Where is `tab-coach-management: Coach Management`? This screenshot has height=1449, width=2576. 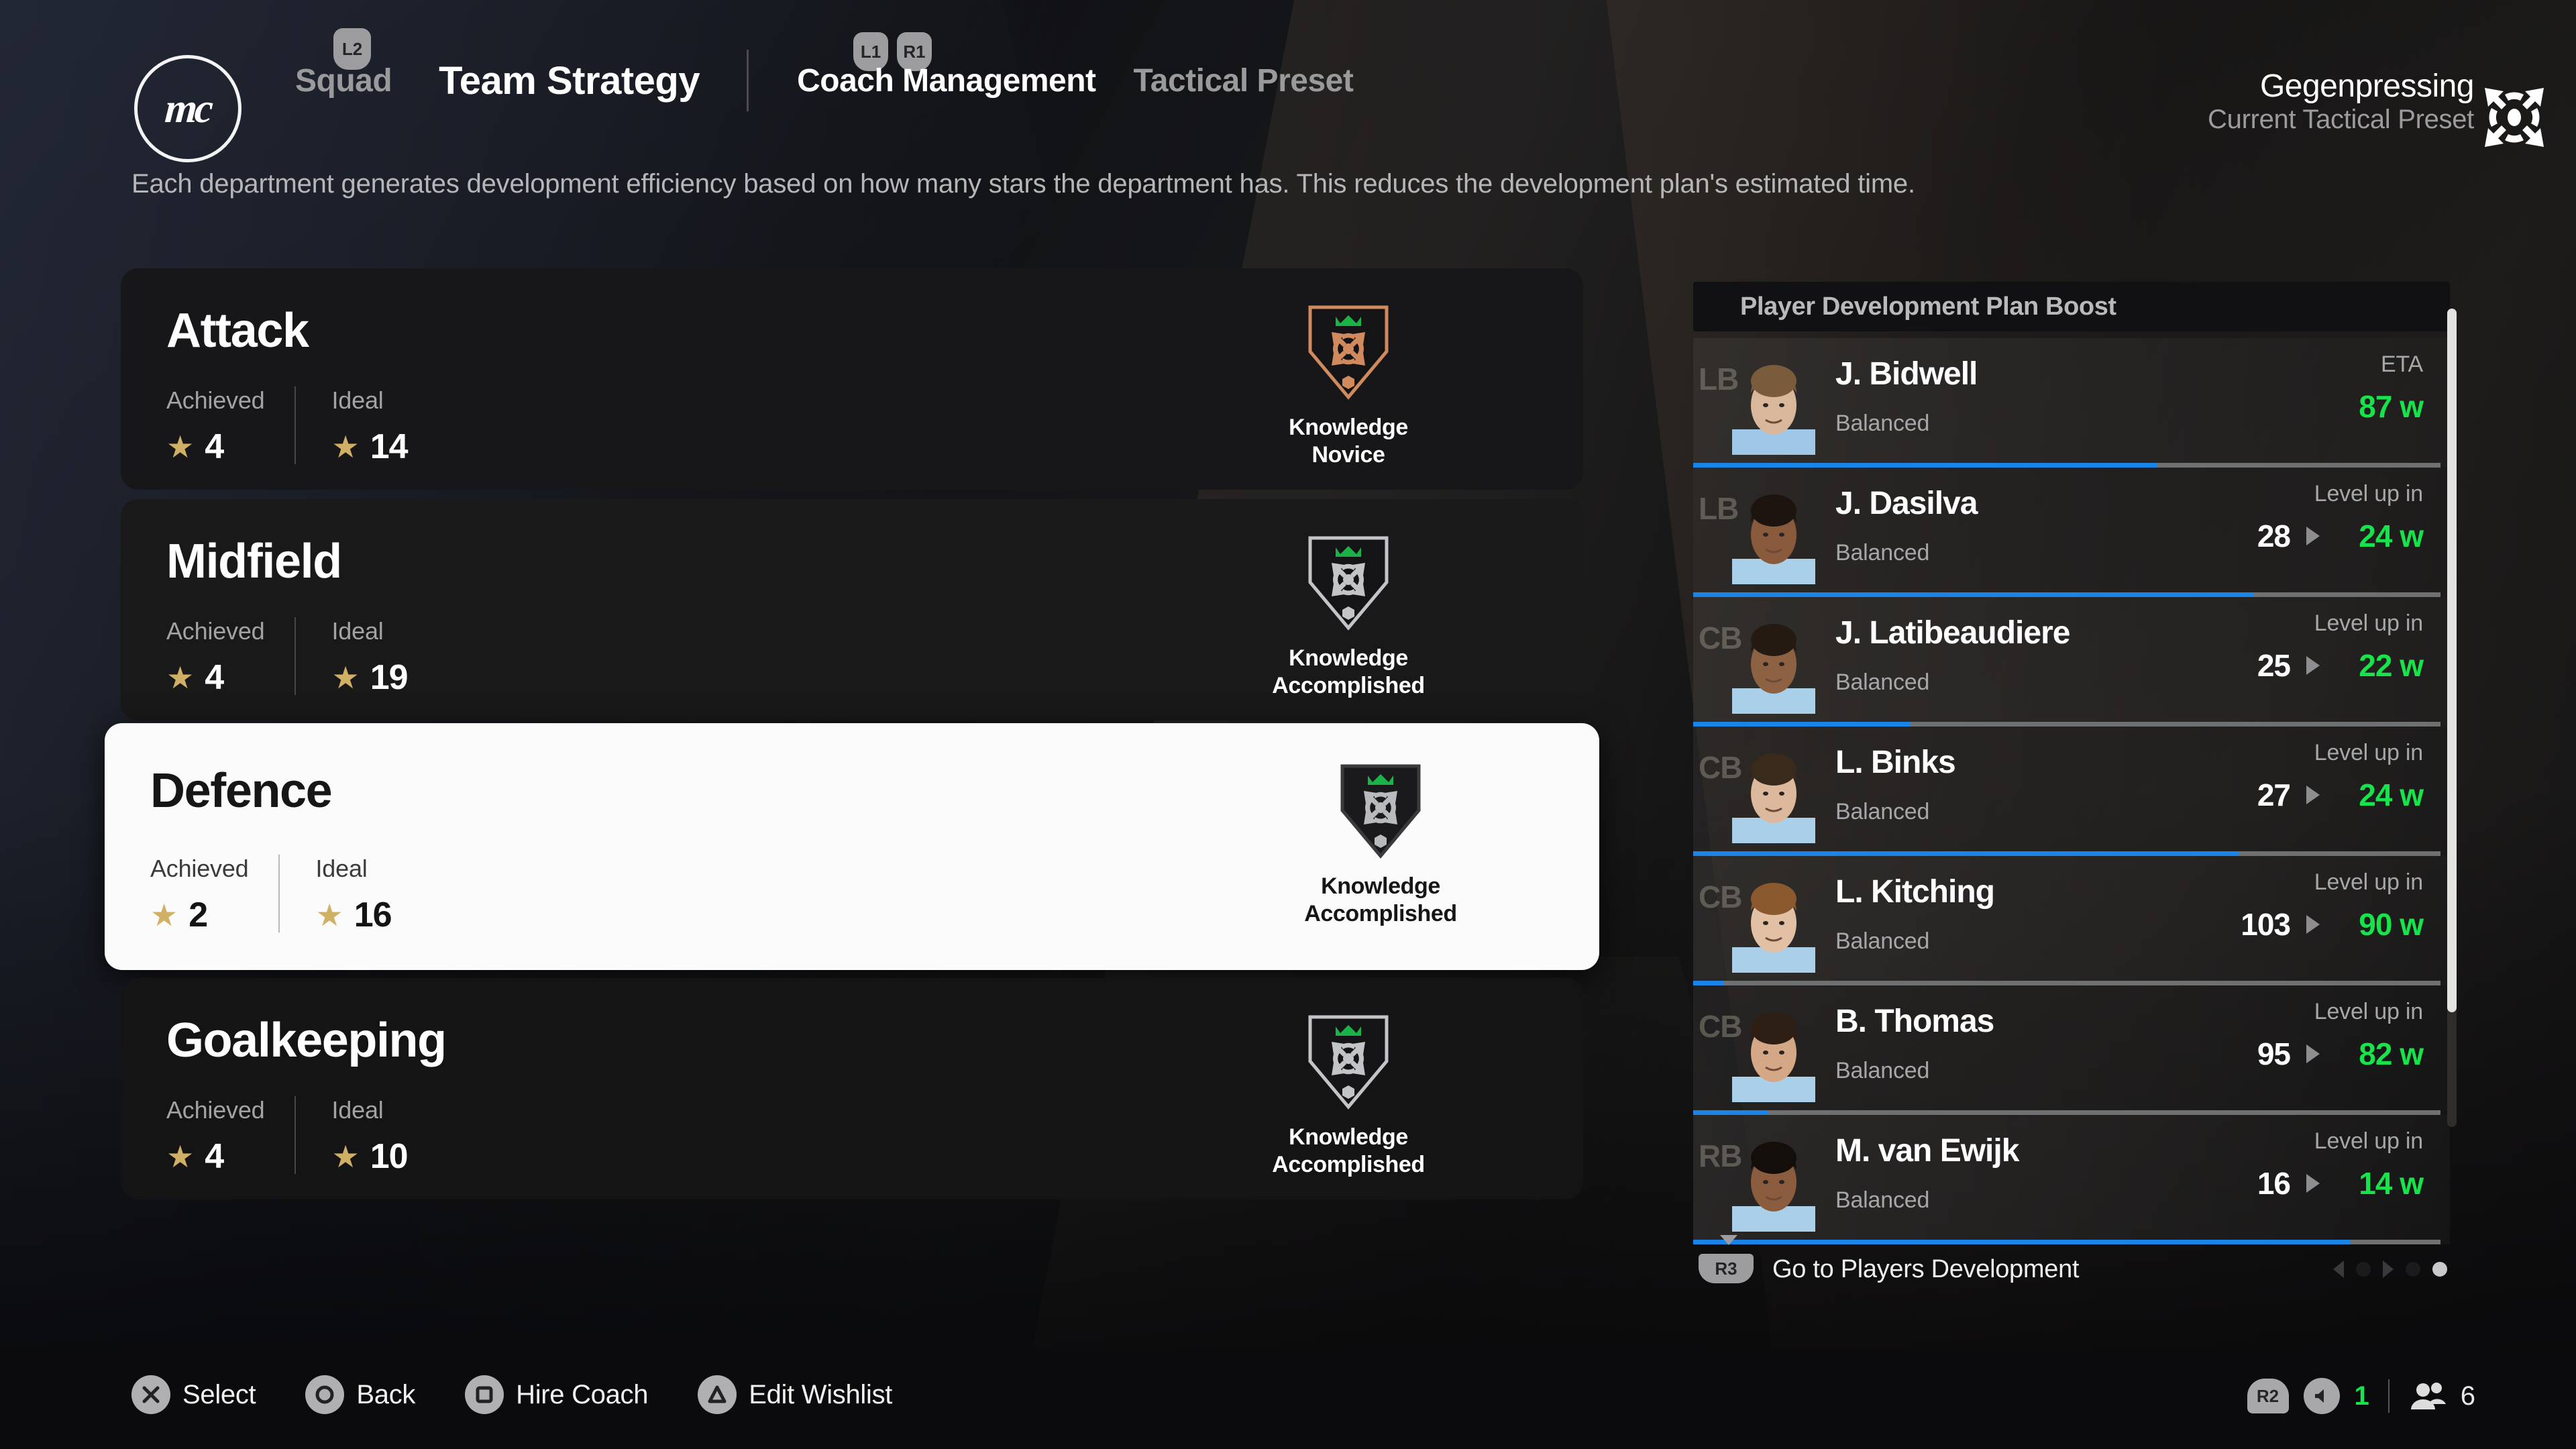
tab-coach-management: Coach Management is located at coordinates (946, 80).